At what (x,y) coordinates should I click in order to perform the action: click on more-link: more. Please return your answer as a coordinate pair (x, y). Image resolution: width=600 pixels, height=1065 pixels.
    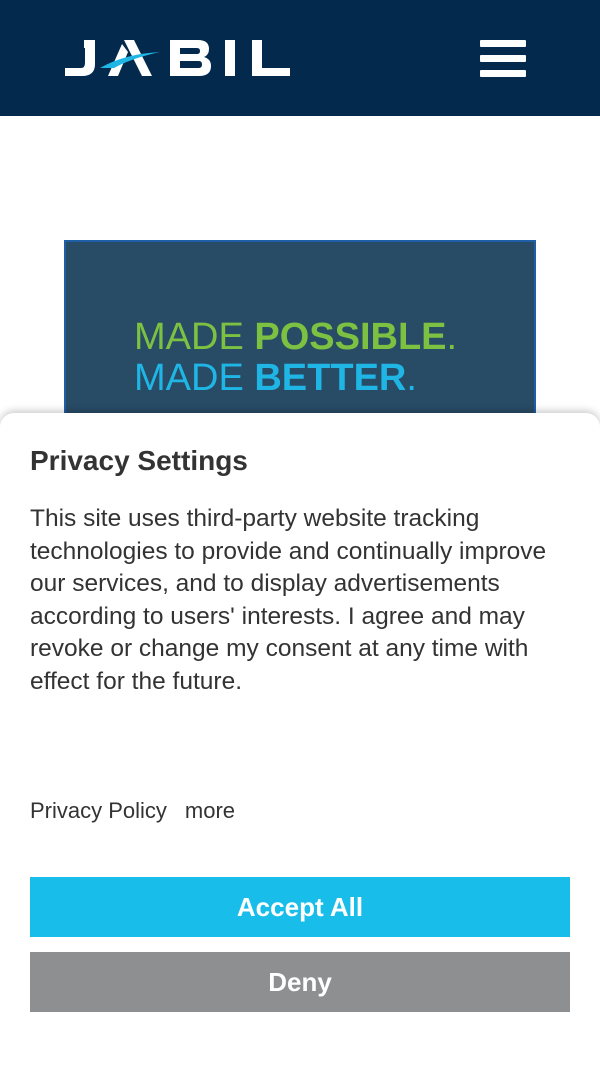
    Looking at the image, I should click on (210, 810).